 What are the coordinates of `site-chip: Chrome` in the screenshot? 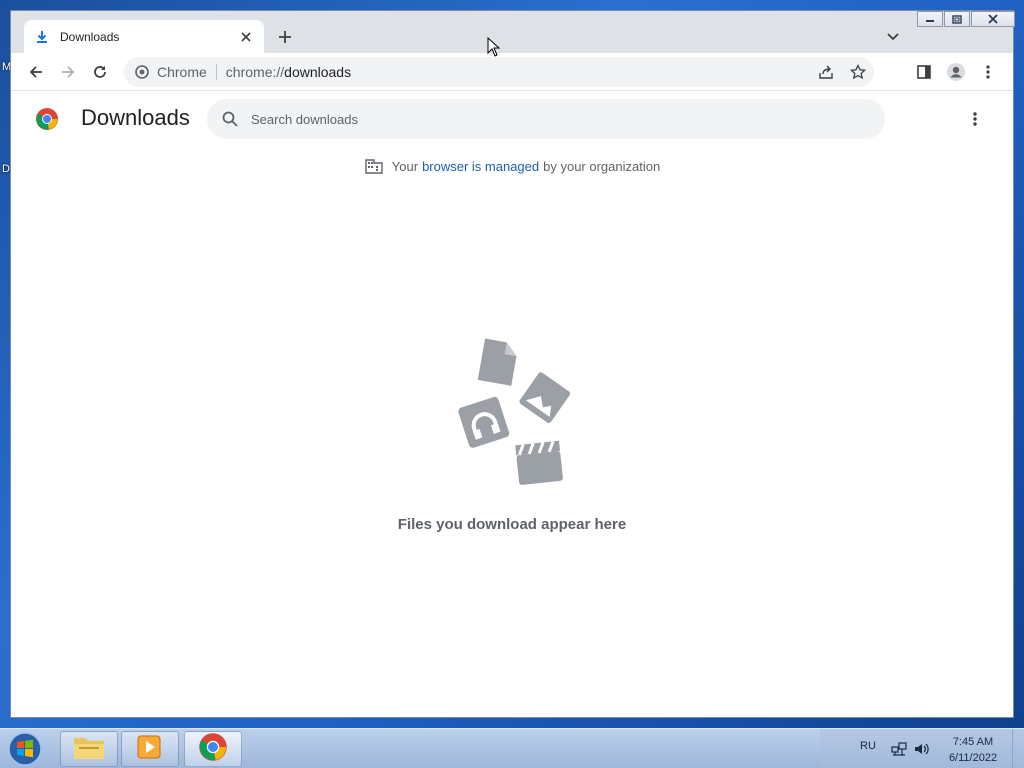 It's located at (170, 72).